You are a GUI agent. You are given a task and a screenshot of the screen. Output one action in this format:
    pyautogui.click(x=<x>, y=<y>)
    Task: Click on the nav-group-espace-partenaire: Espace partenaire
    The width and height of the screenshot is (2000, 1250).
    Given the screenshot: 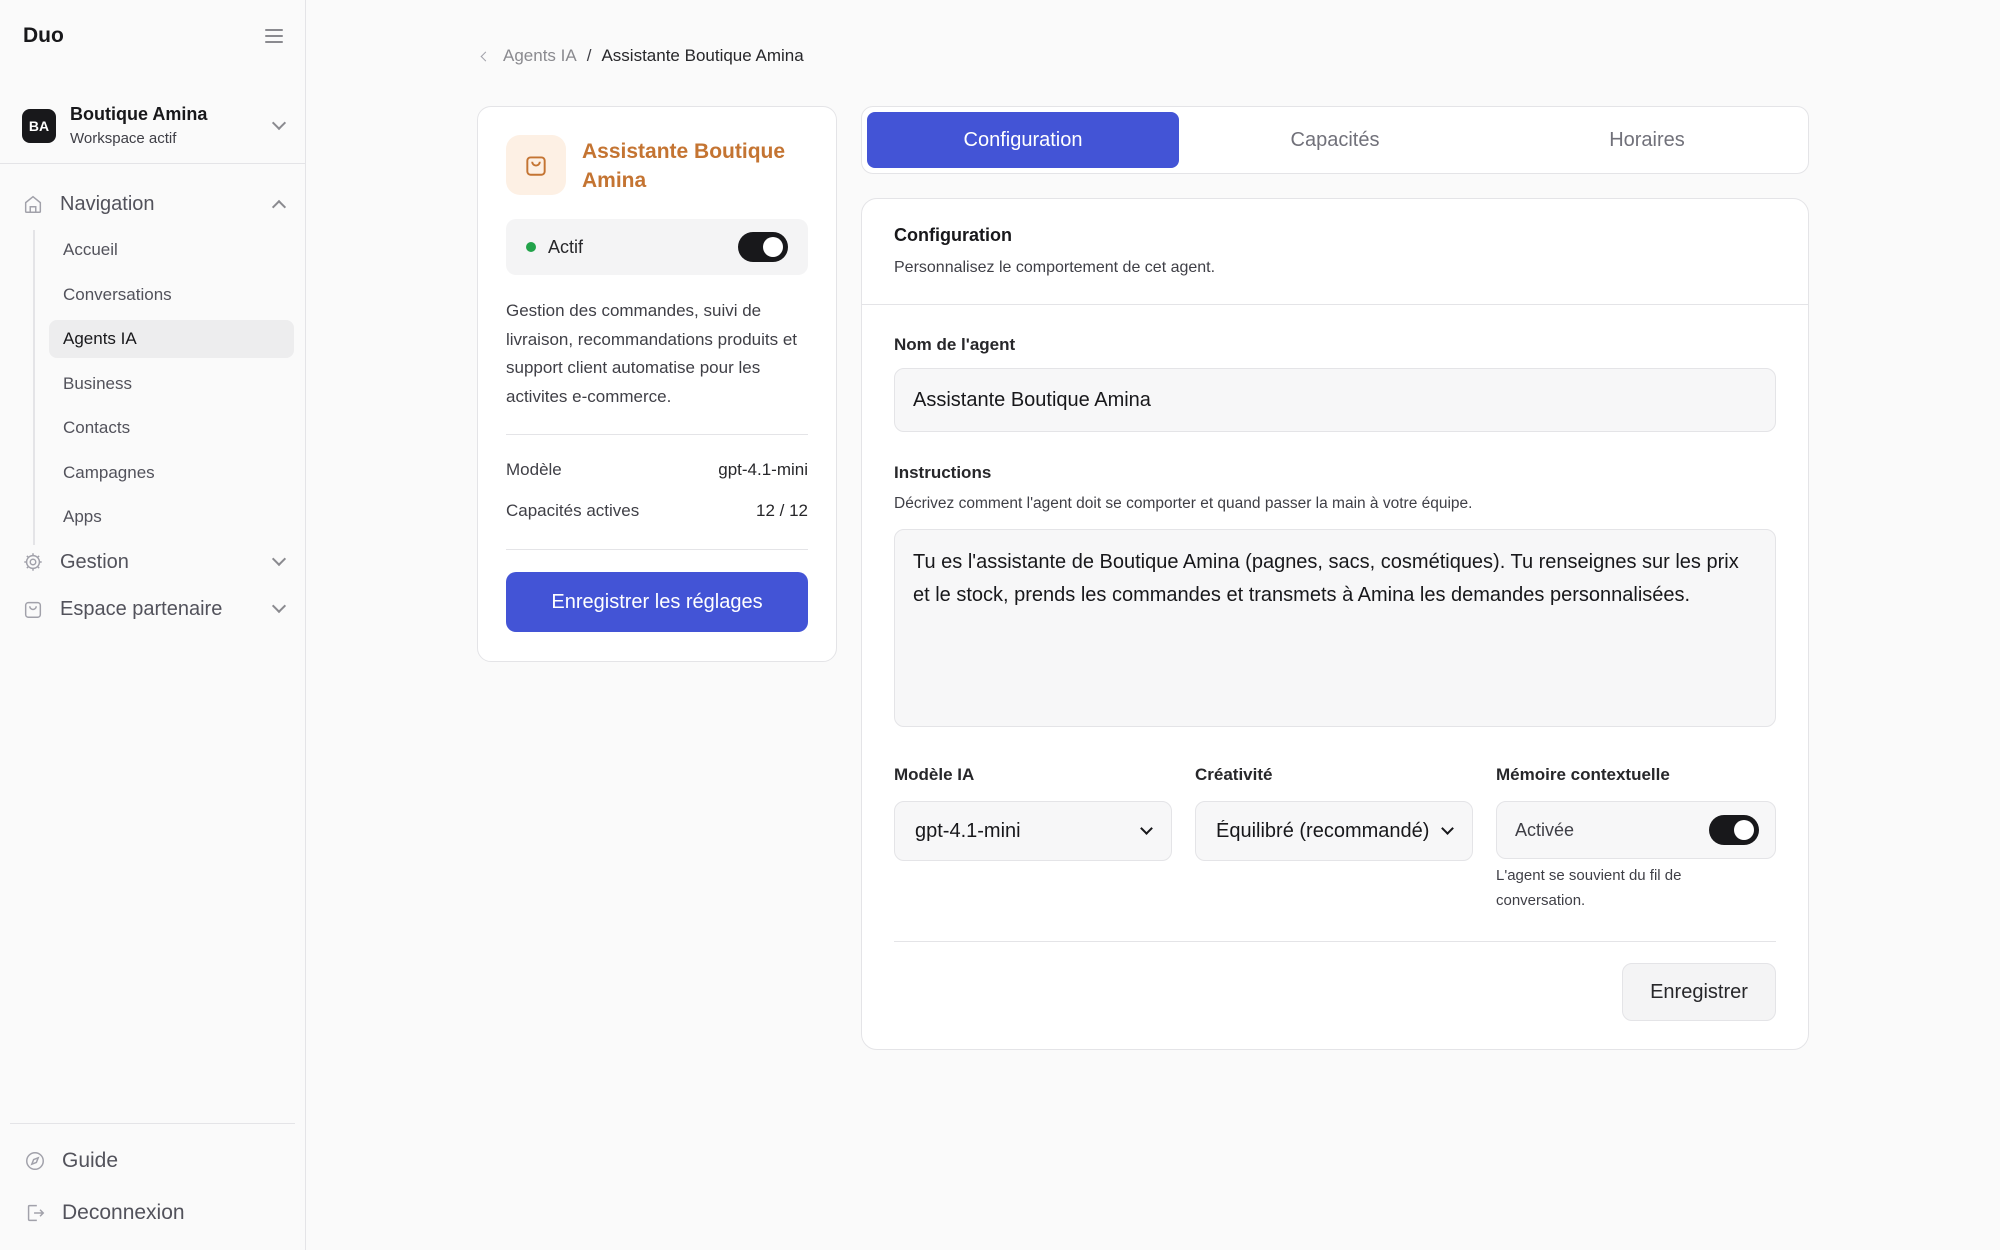 What is the action you would take?
    pyautogui.click(x=154, y=609)
    